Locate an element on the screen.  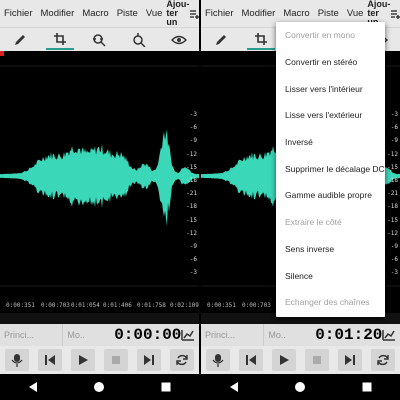
eye-icon is located at coordinates (179, 39).